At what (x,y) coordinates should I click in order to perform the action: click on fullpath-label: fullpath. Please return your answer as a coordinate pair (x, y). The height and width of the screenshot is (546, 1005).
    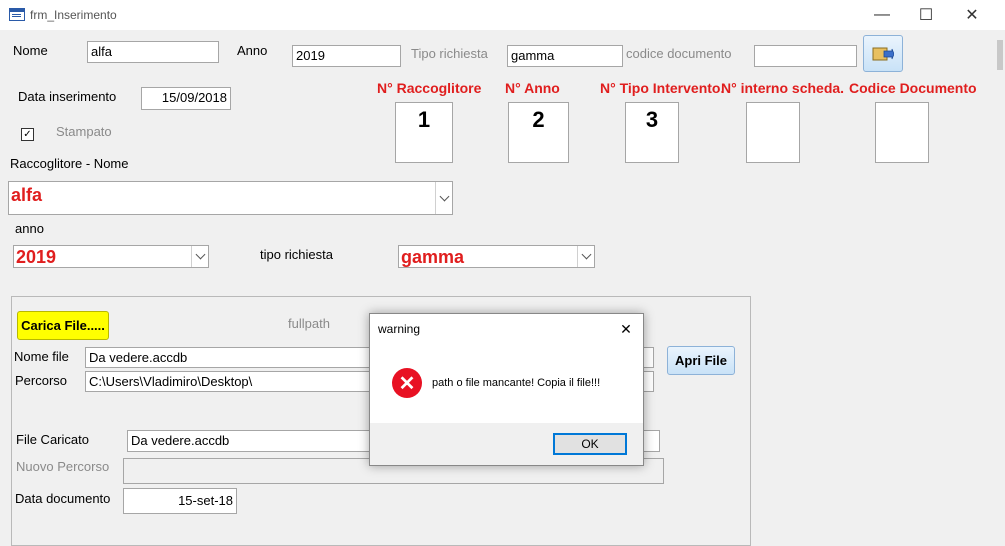
    Looking at the image, I should click on (309, 323).